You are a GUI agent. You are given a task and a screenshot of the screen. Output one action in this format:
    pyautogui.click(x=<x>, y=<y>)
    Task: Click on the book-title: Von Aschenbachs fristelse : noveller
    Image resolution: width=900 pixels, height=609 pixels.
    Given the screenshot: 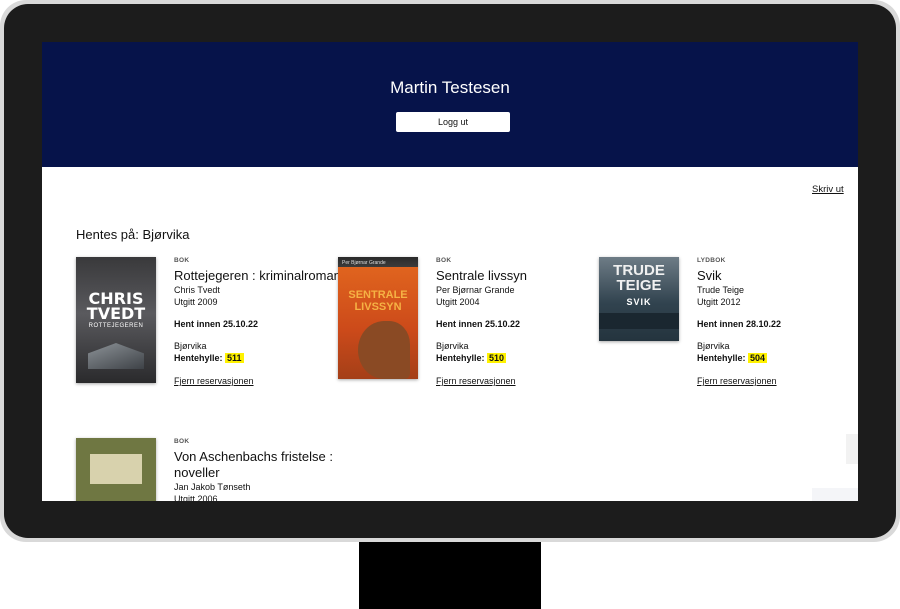 What is the action you would take?
    pyautogui.click(x=259, y=465)
    